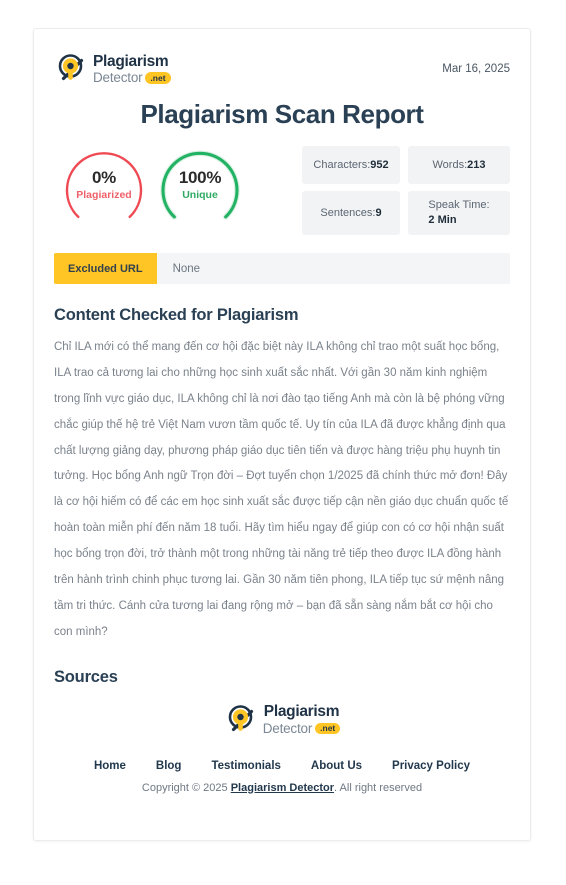  Describe the element at coordinates (110, 766) in the screenshot. I see `footer-link-home: Home` at that location.